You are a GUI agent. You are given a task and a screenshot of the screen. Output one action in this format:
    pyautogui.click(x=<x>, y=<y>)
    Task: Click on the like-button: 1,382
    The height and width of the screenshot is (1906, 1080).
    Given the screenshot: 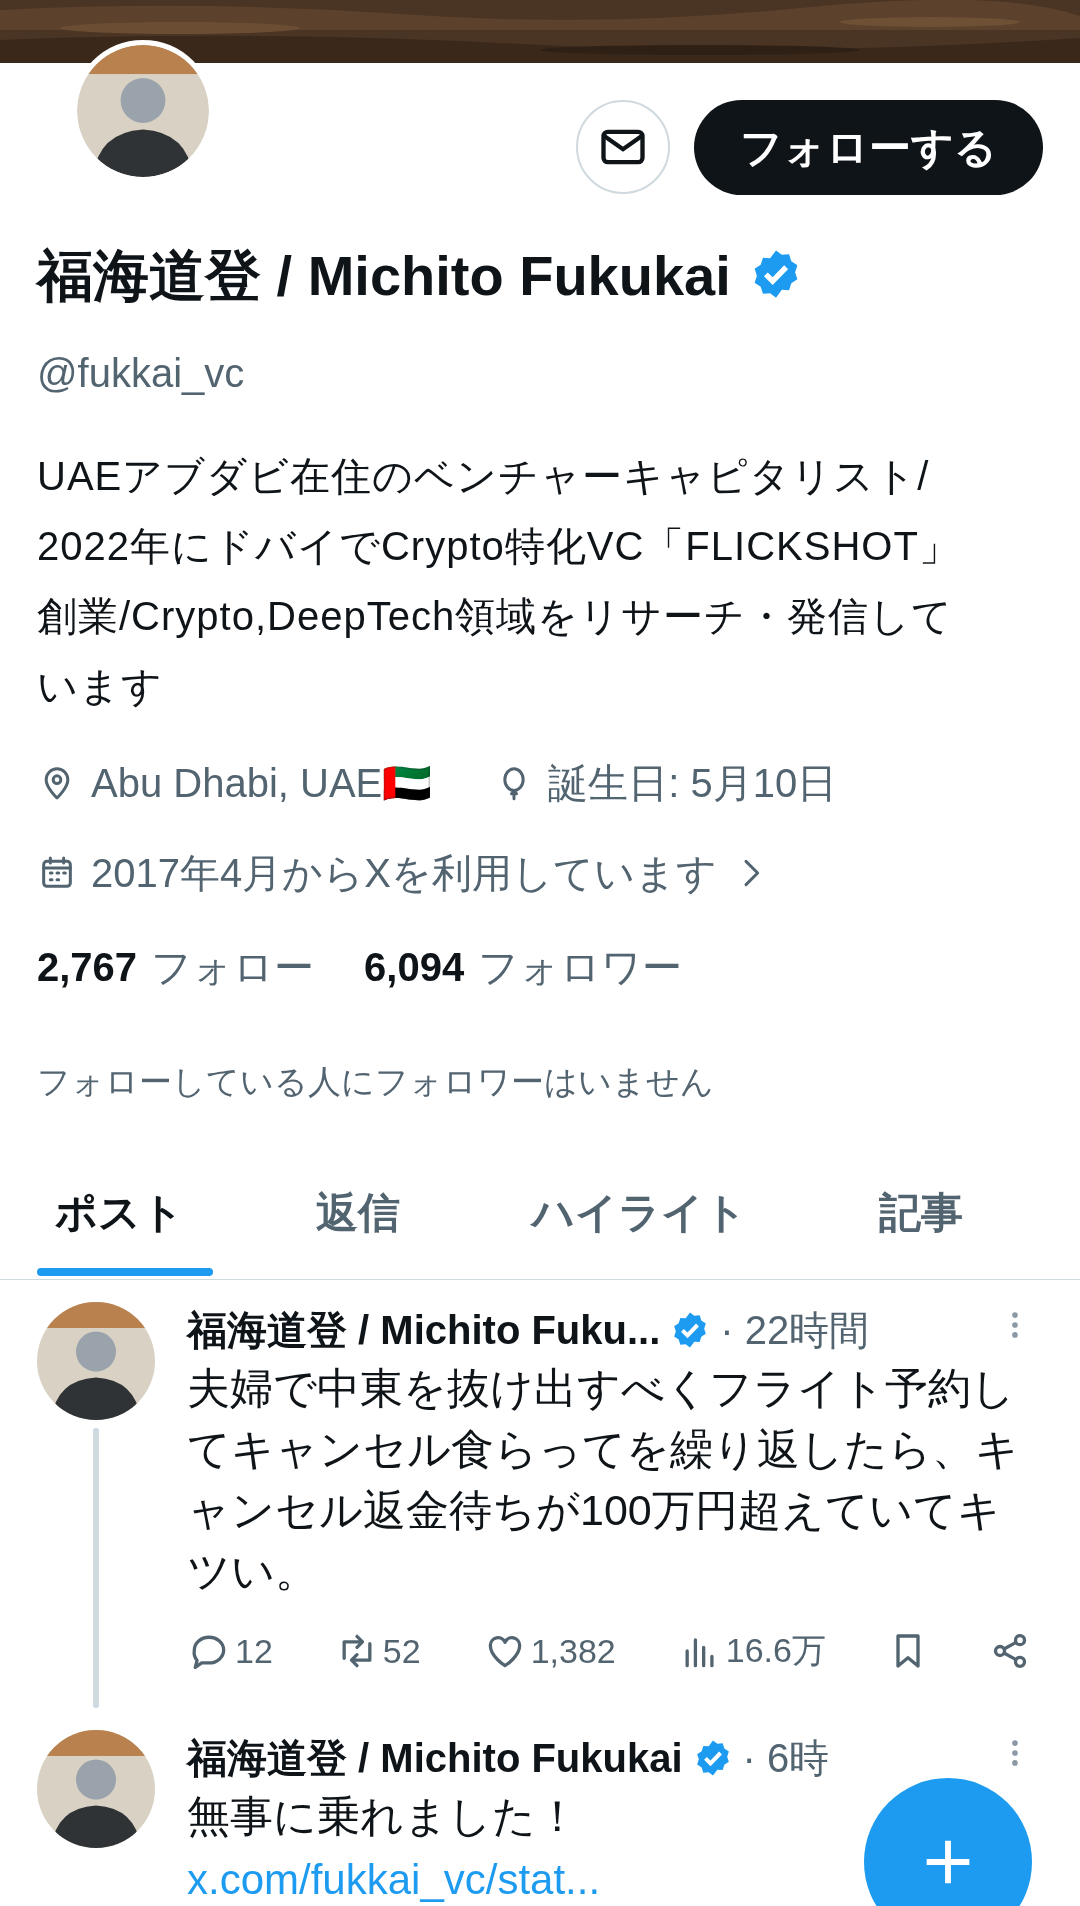 What is the action you would take?
    pyautogui.click(x=549, y=1651)
    